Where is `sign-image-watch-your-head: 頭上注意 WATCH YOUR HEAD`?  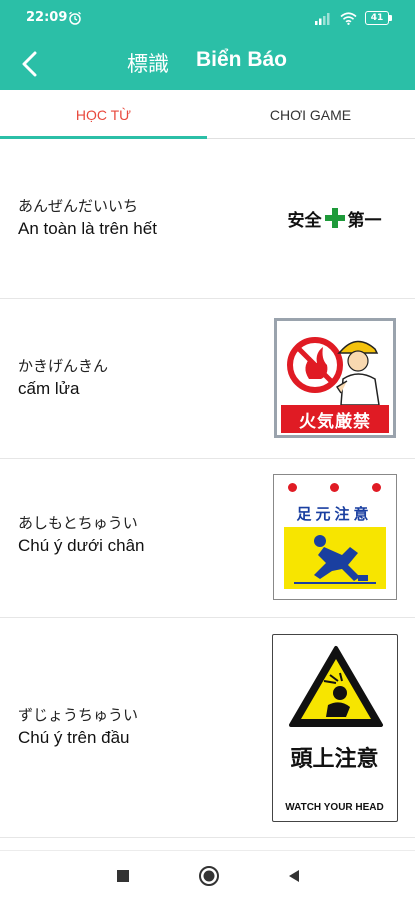
sign-image-watch-your-head: 頭上注意 WATCH YOUR HEAD is located at coordinates (335, 728).